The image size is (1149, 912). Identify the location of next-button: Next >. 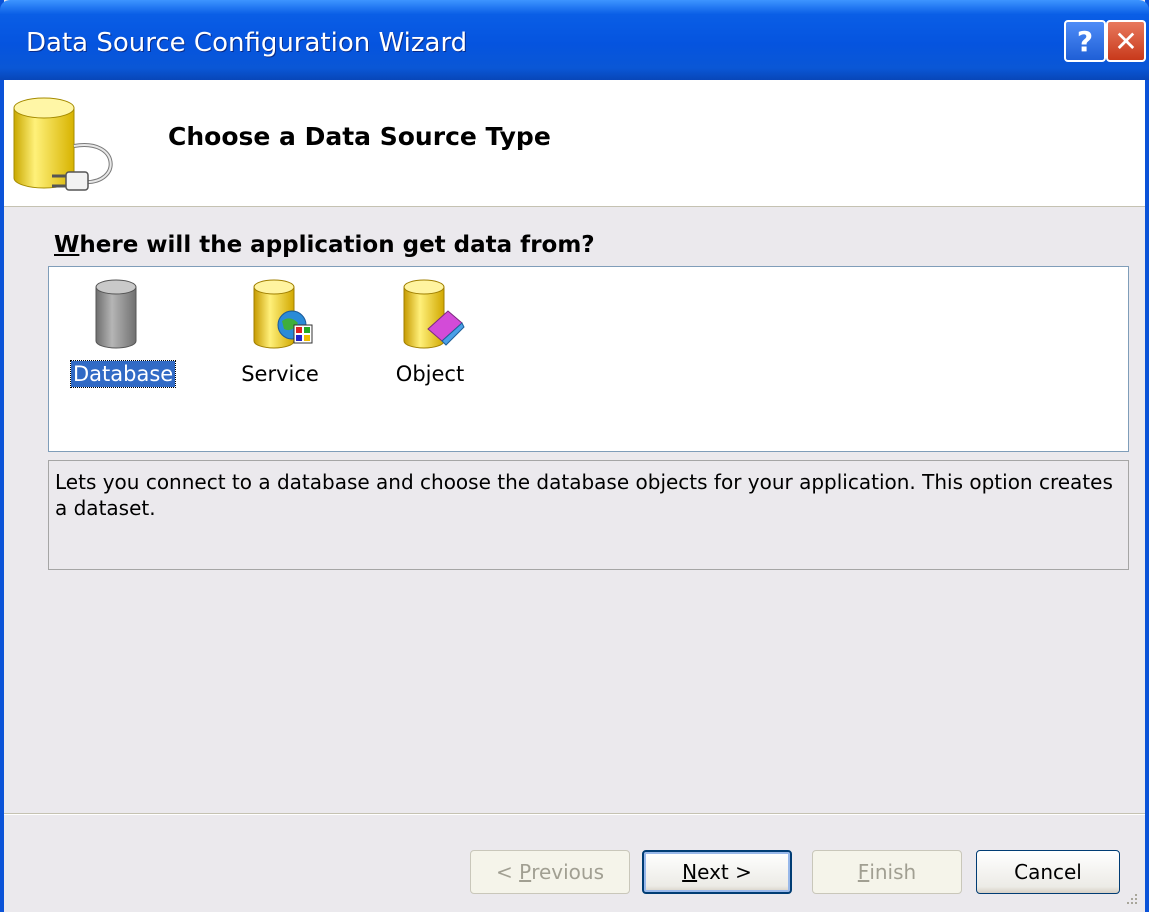
(717, 872).